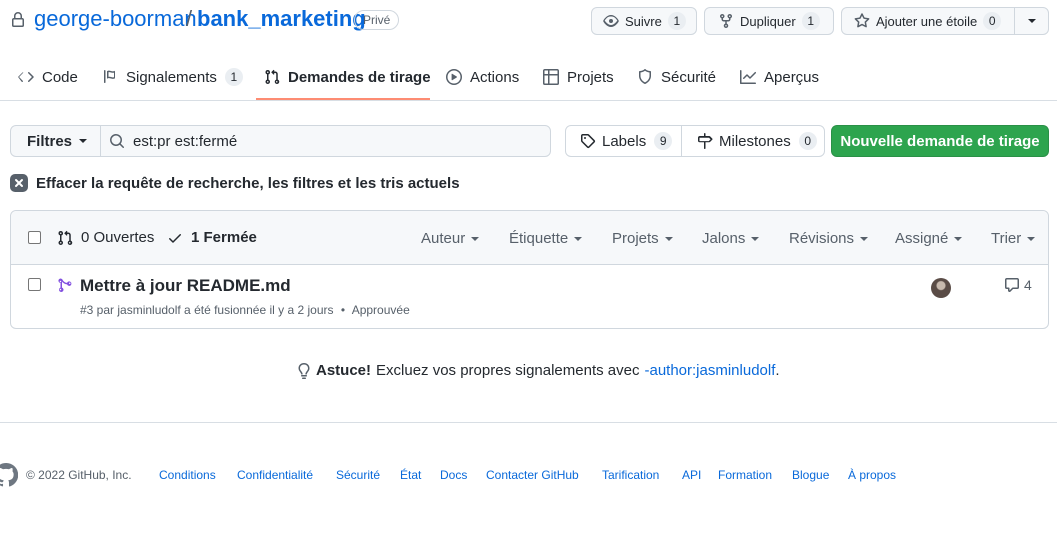 This screenshot has height=535, width=1057. Describe the element at coordinates (304, 370) in the screenshot. I see `light-bulb-icon` at that location.